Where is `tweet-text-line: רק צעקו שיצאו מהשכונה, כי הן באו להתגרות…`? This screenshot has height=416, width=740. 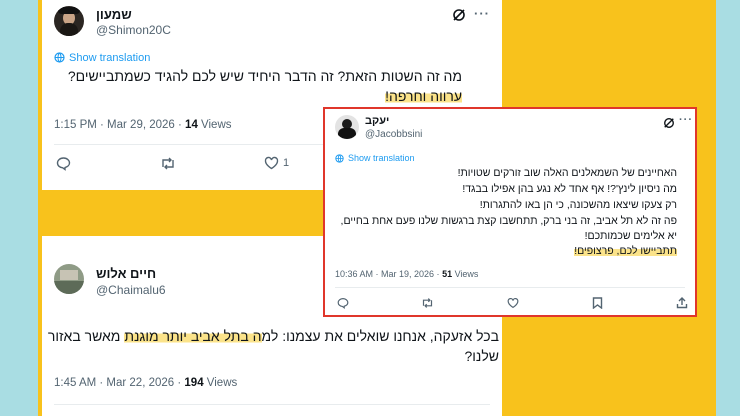 tweet-text-line: רק צעקו שיצאו מהשכונה, כי הן באו להתגרות… is located at coordinates (578, 205).